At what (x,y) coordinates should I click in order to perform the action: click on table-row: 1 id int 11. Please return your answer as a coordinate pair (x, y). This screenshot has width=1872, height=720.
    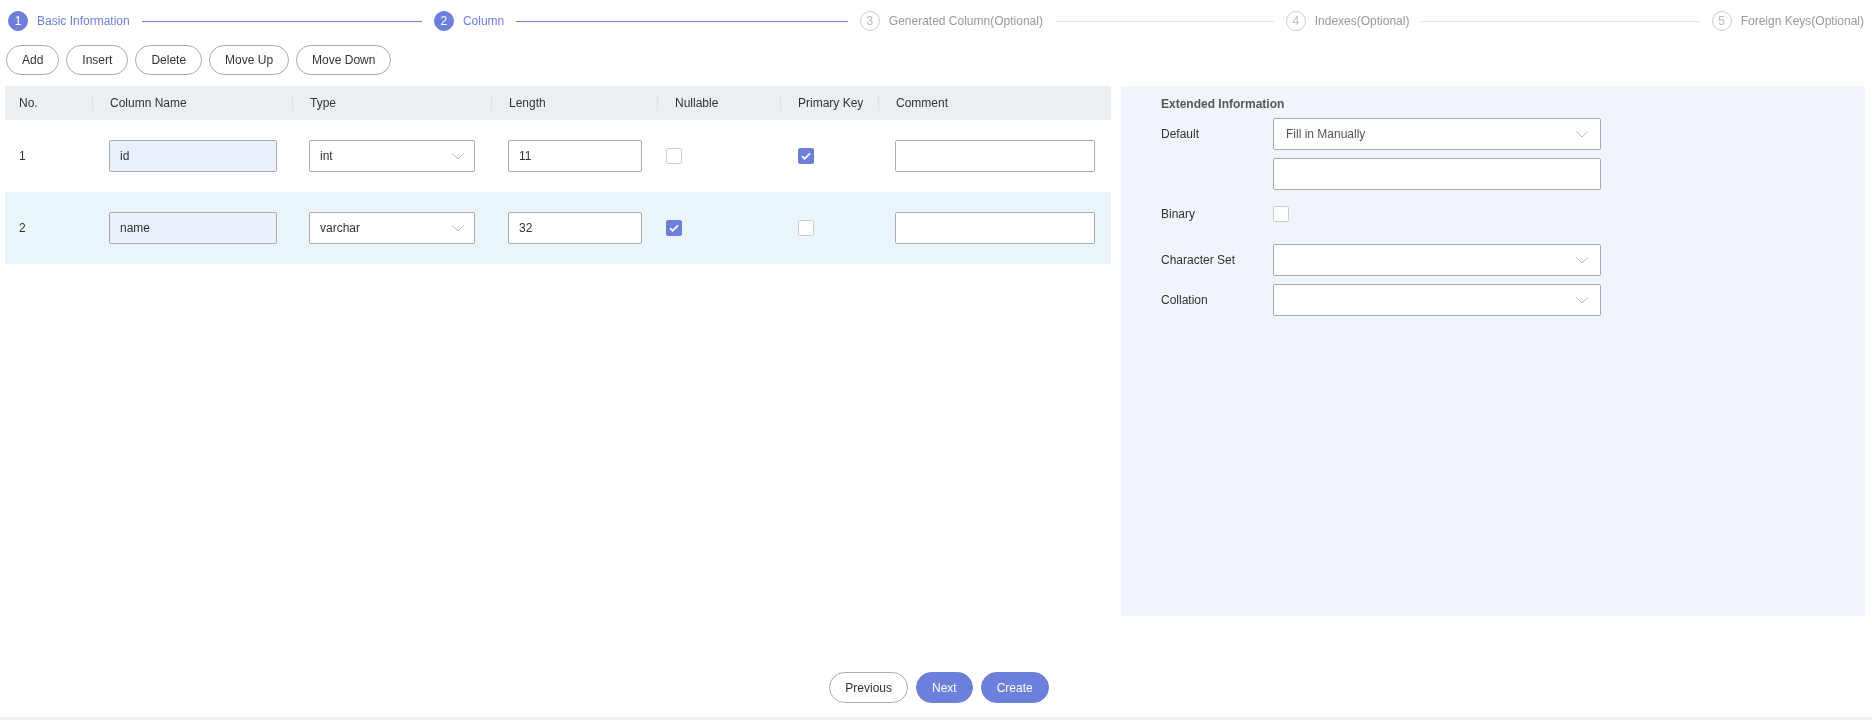
    Looking at the image, I should click on (558, 156).